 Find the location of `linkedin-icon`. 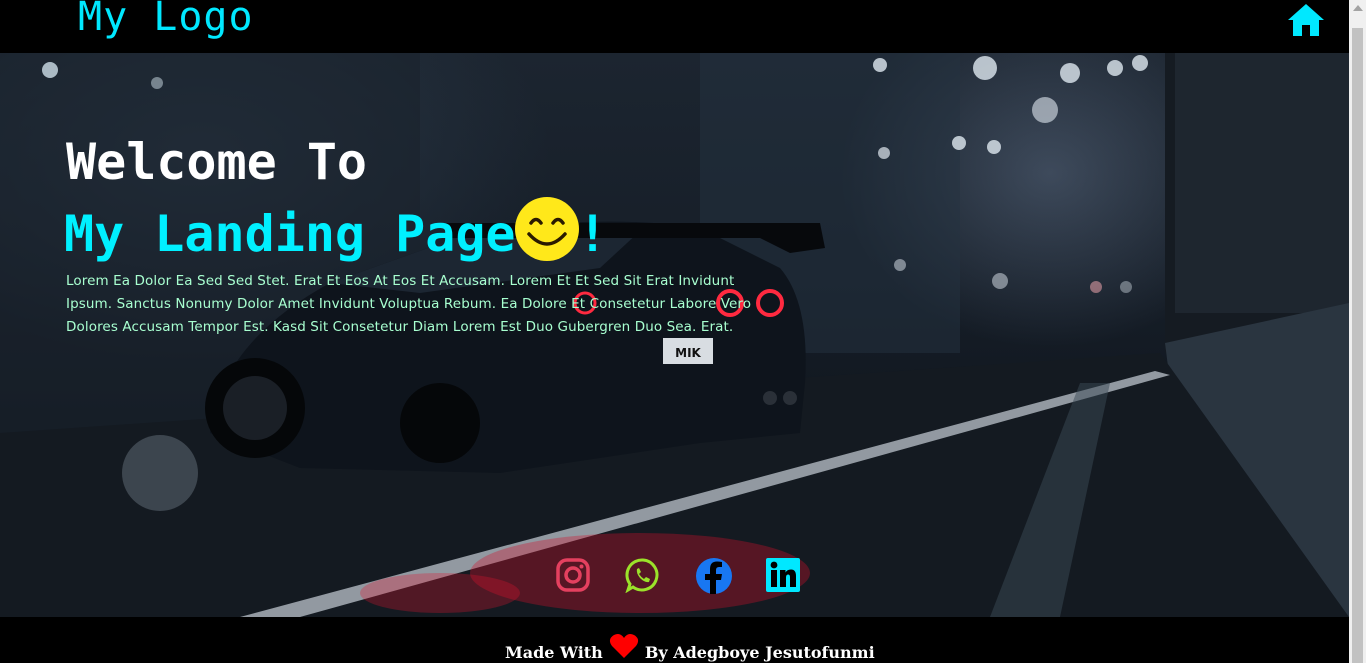

linkedin-icon is located at coordinates (783, 575).